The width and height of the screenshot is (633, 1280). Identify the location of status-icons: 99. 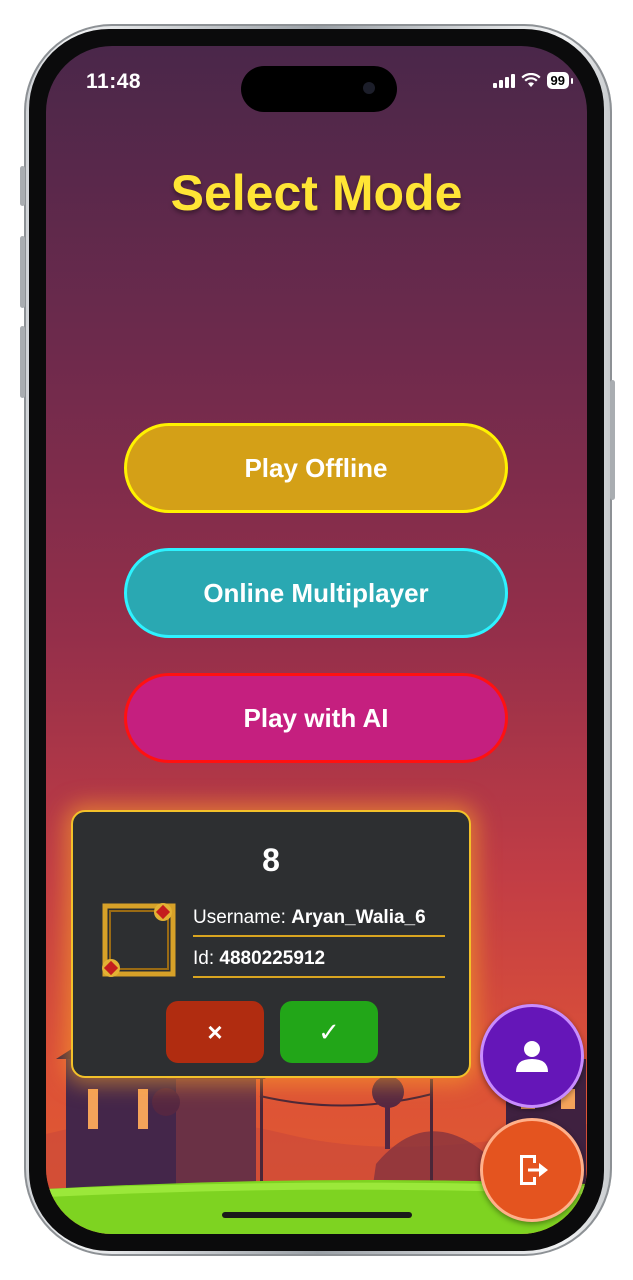
(533, 80).